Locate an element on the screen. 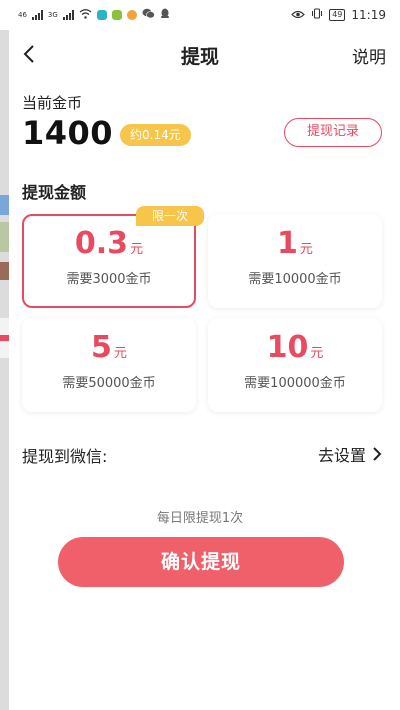 This screenshot has width=400, height=710. withdraw-amount-title: 提现金额 is located at coordinates (54, 192).